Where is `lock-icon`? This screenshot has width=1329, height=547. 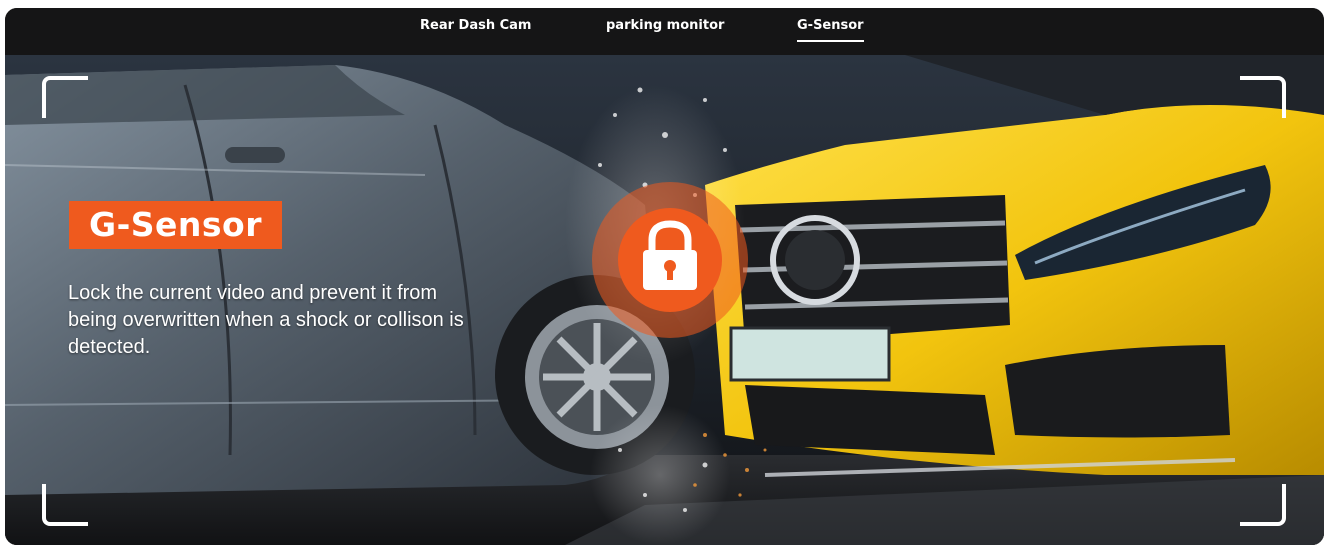 lock-icon is located at coordinates (670, 260).